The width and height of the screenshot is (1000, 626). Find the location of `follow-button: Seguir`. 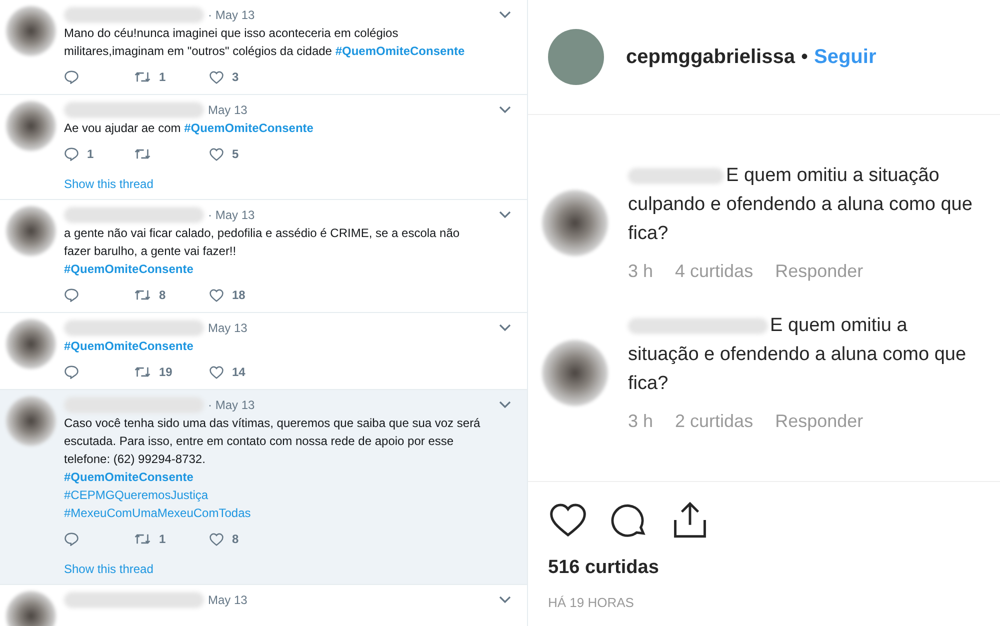

follow-button: Seguir is located at coordinates (845, 57).